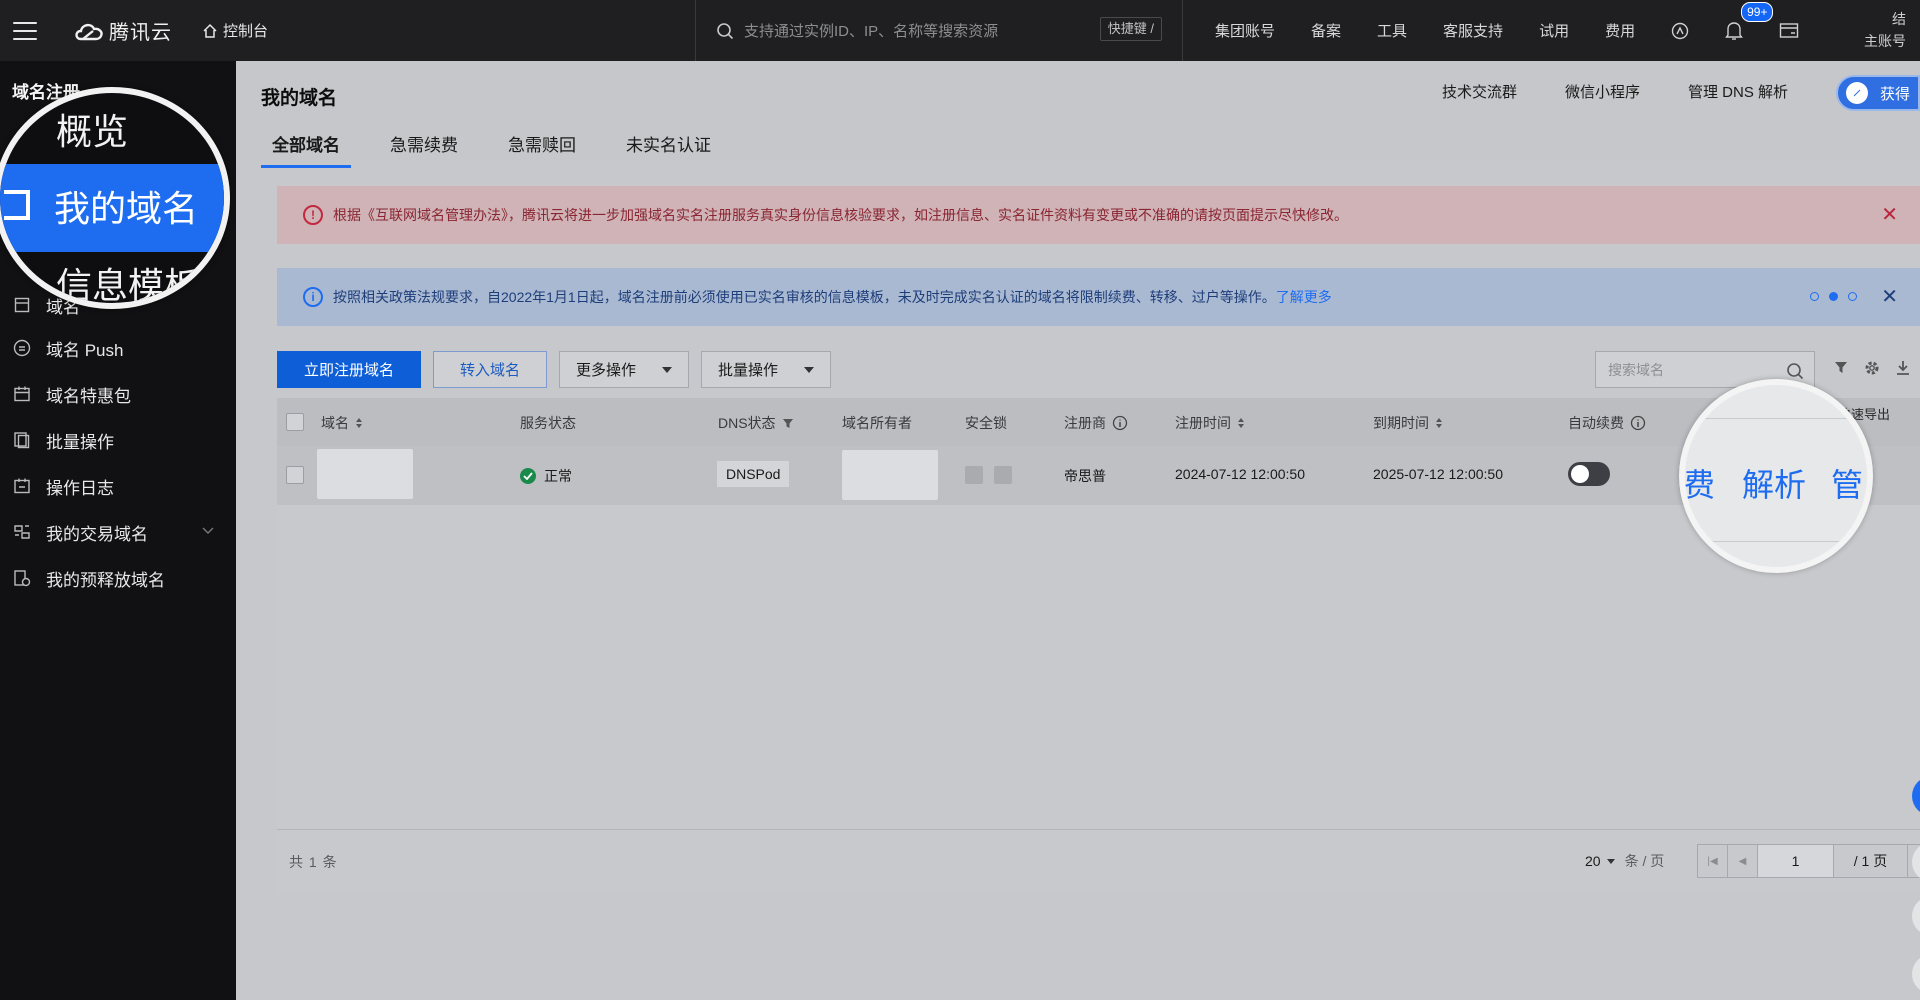 Image resolution: width=1920 pixels, height=1000 pixels. What do you see at coordinates (1130, 29) in the screenshot?
I see `shortcut-hint: 快捷键 /` at bounding box center [1130, 29].